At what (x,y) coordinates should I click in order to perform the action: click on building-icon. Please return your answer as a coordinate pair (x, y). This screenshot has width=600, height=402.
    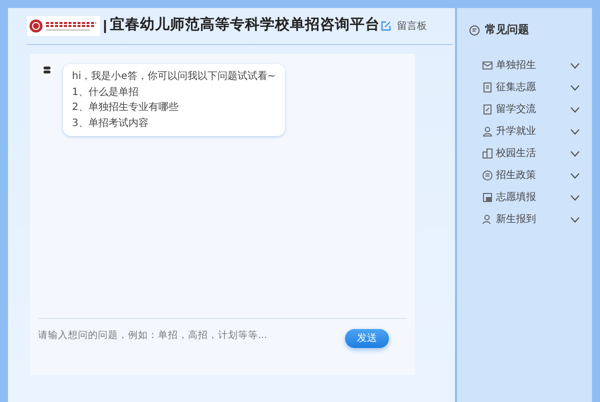
    Looking at the image, I should click on (487, 153).